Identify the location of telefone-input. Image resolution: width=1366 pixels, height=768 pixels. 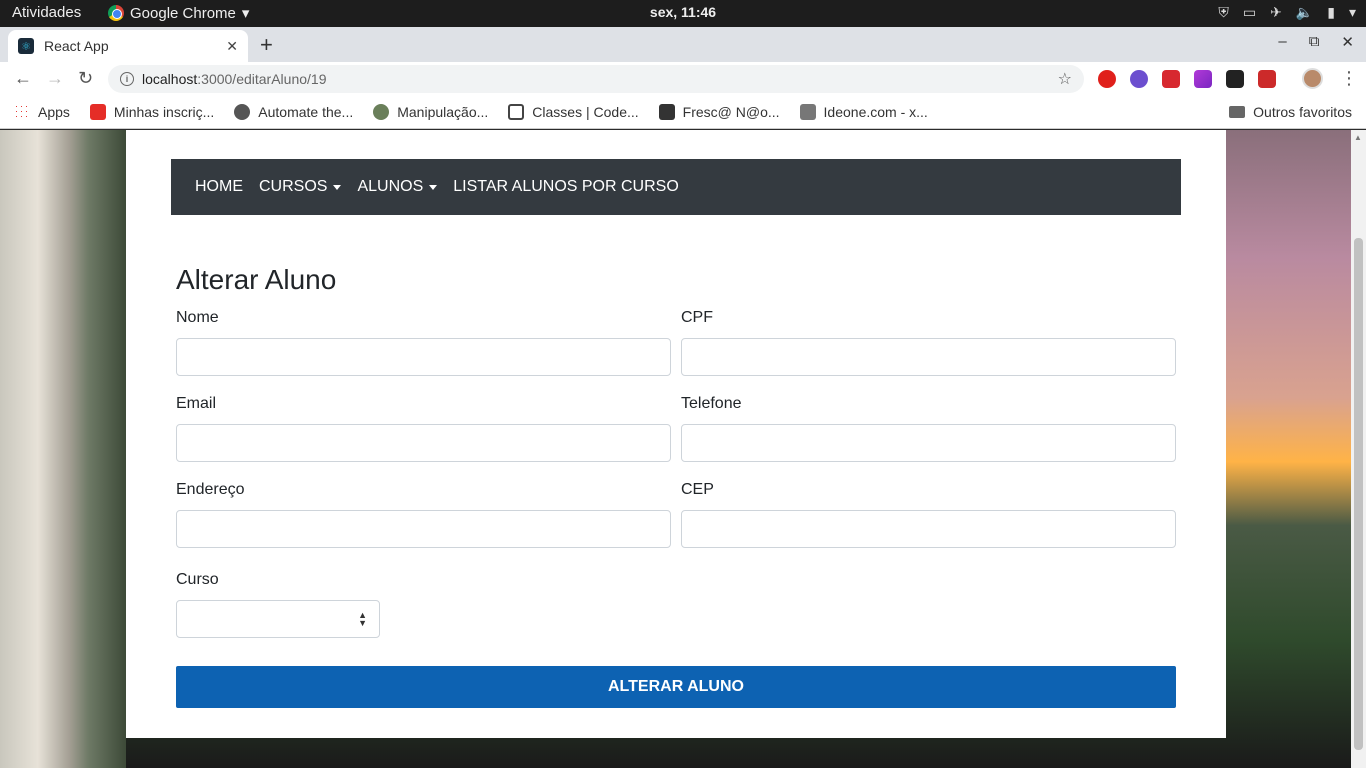
(928, 443).